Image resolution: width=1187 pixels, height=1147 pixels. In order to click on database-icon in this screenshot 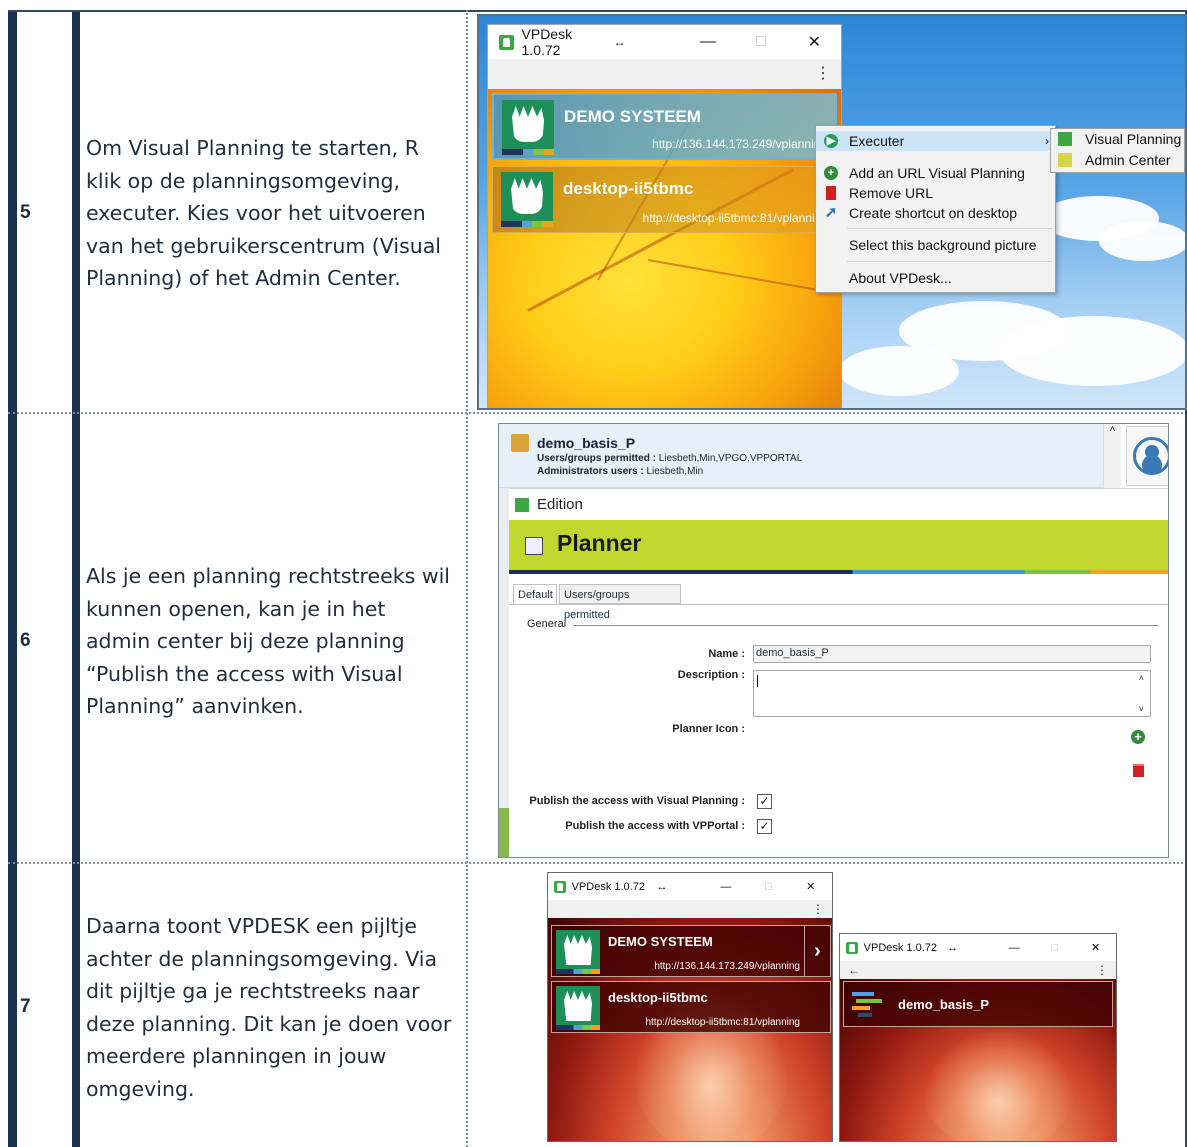, I will do `click(520, 443)`.